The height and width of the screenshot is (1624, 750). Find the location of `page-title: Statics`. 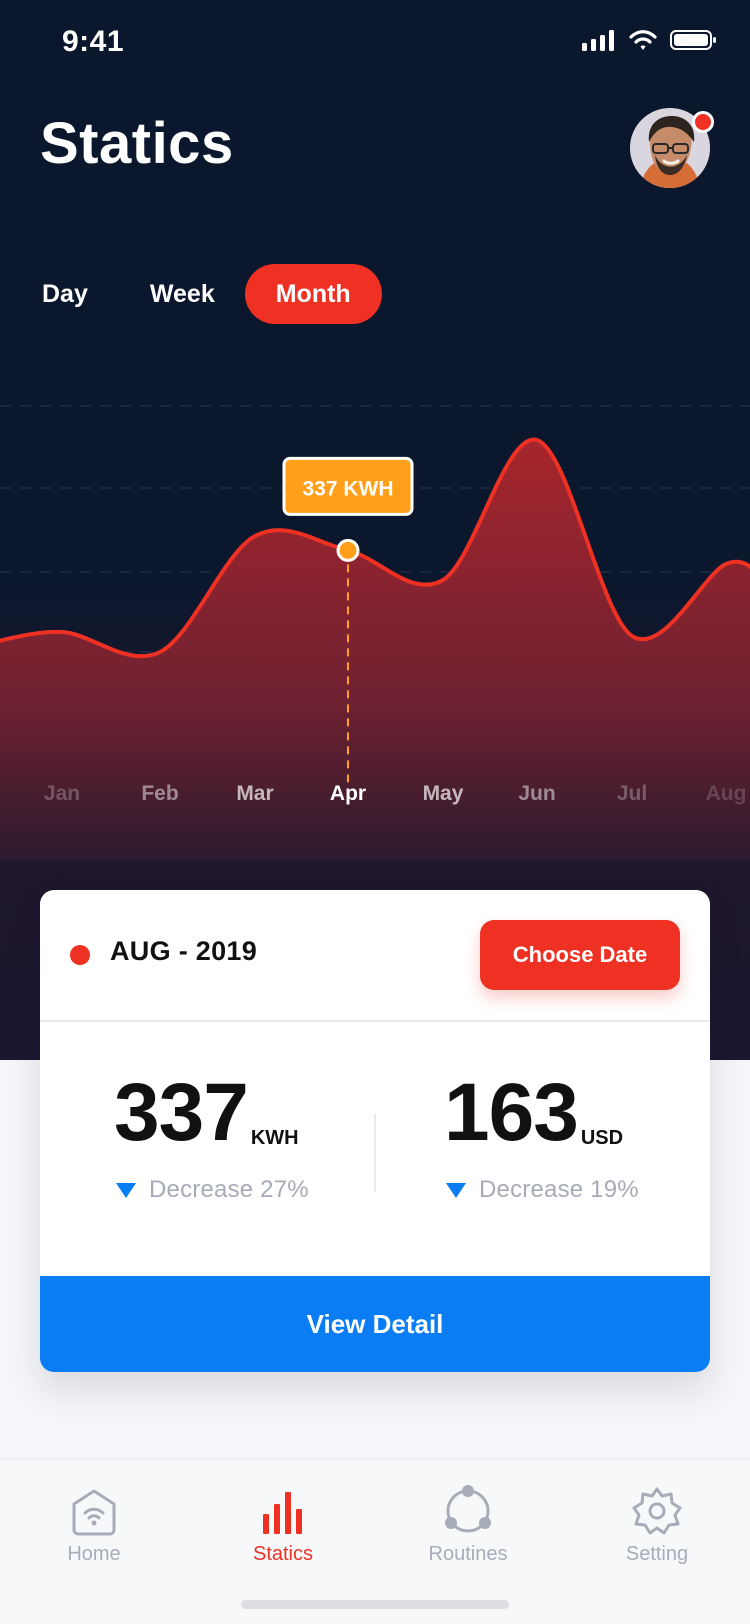

page-title: Statics is located at coordinates (137, 143).